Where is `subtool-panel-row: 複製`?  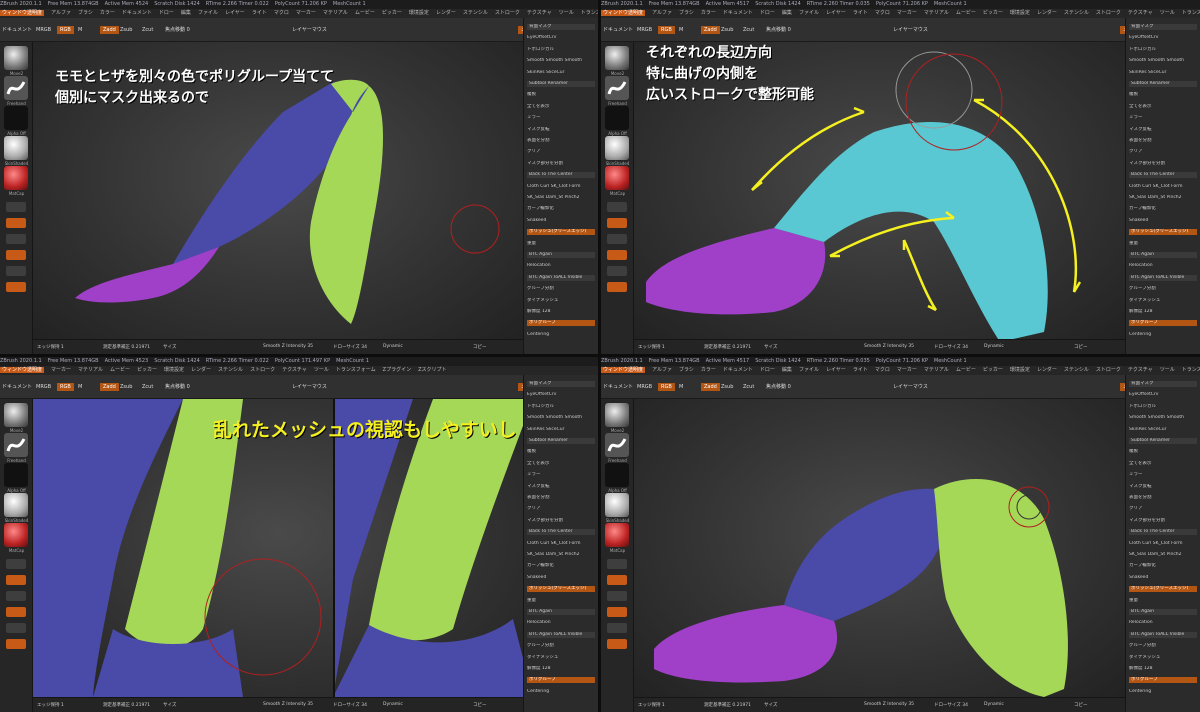
subtool-panel-row: 複製 is located at coordinates (561, 452).